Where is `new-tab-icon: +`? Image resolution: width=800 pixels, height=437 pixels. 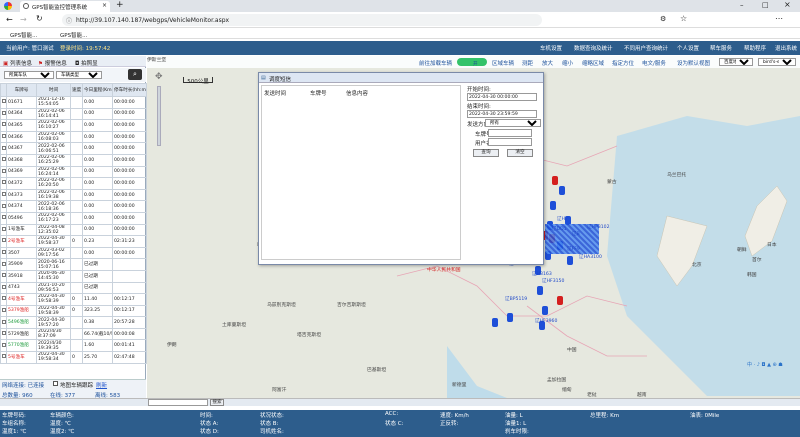 new-tab-icon: + is located at coordinates (120, 5).